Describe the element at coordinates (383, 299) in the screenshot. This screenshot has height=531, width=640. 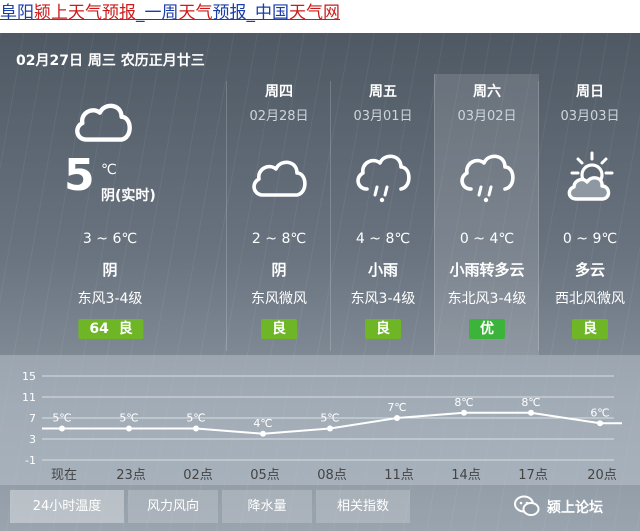
I see `wind: 东风3-4级` at that location.